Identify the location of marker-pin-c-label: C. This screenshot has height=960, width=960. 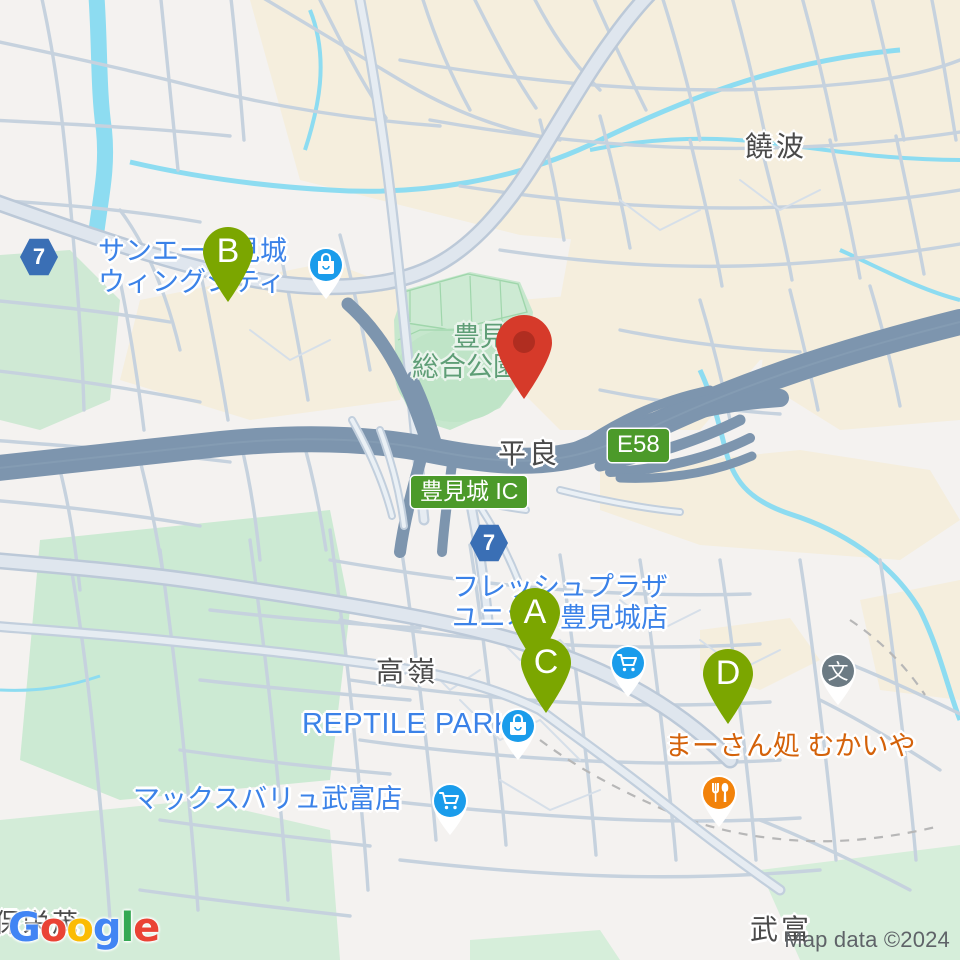
(546, 662).